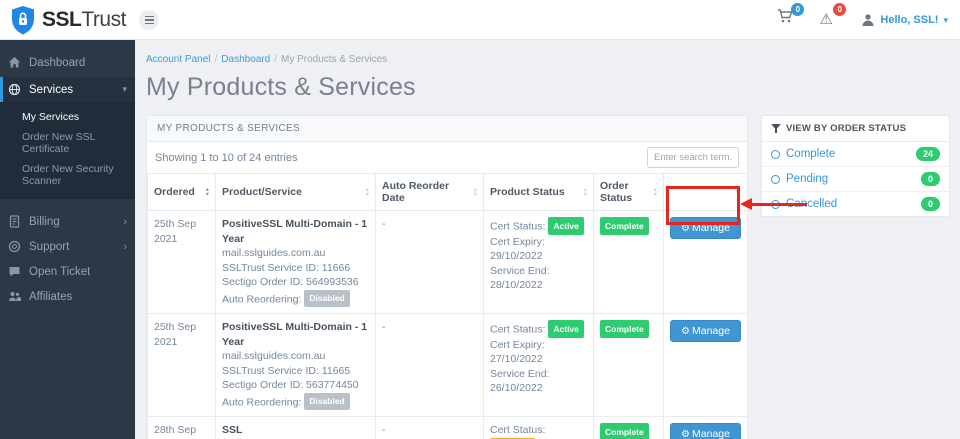 The image size is (960, 439). What do you see at coordinates (846, 128) in the screenshot?
I see `filter-panel-title: VIEW BY ORDER STATUS` at bounding box center [846, 128].